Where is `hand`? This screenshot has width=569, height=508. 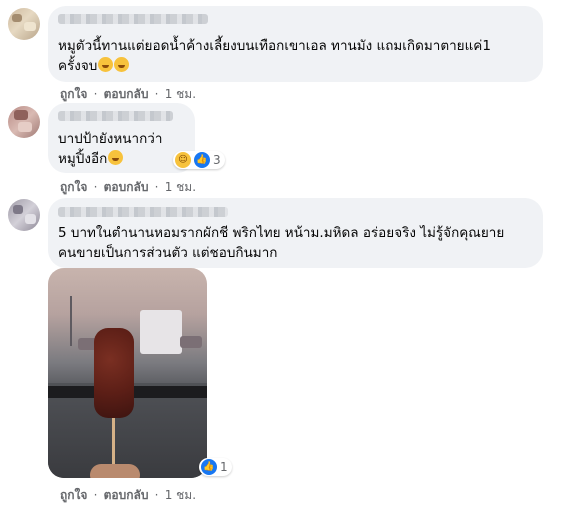 hand is located at coordinates (115, 471).